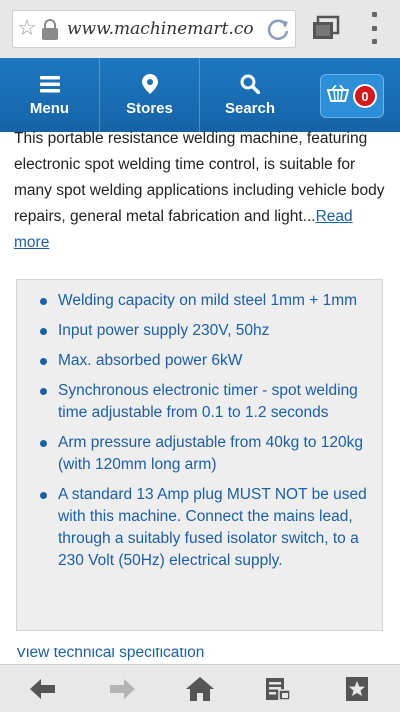 Image resolution: width=400 pixels, height=712 pixels. What do you see at coordinates (160, 29) in the screenshot?
I see `url-text: www.machinemart.co` at bounding box center [160, 29].